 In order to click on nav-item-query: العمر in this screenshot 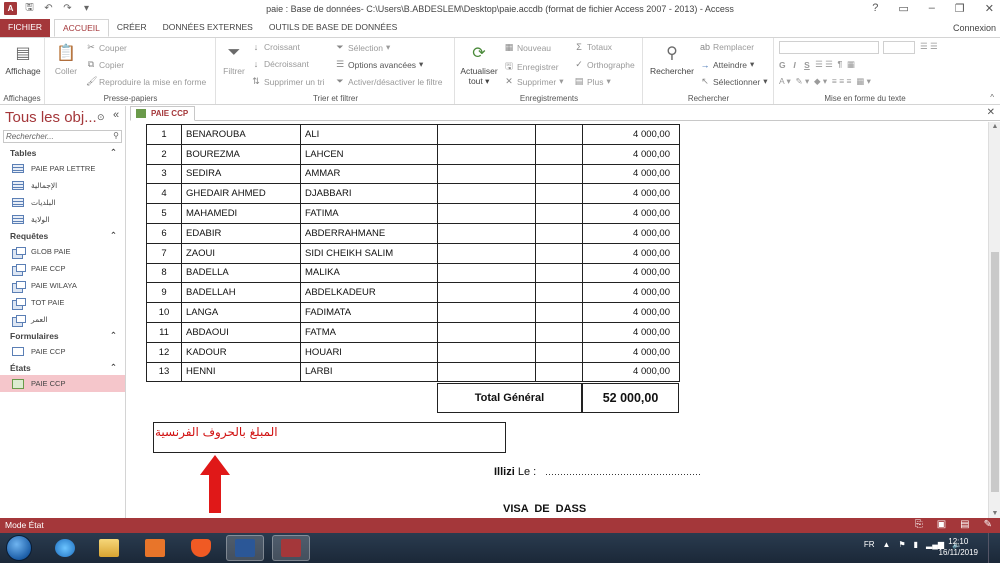, I will do `click(62, 319)`.